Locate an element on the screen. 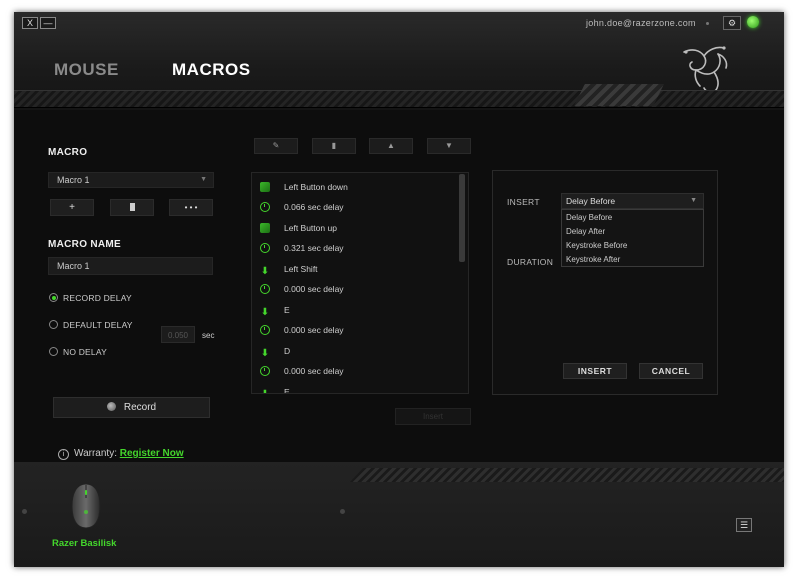  radio-on-icon is located at coordinates (53, 297).